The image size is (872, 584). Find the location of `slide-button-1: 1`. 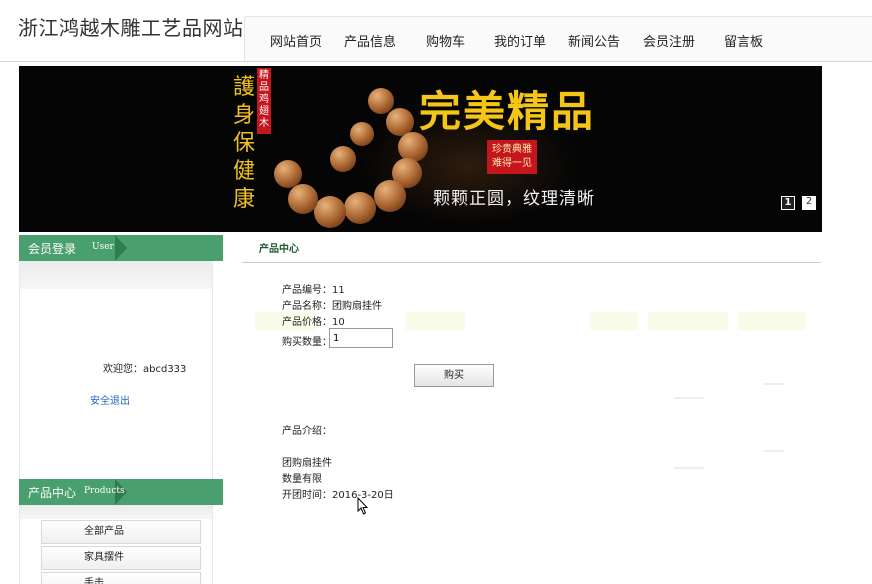

slide-button-1: 1 is located at coordinates (788, 203).